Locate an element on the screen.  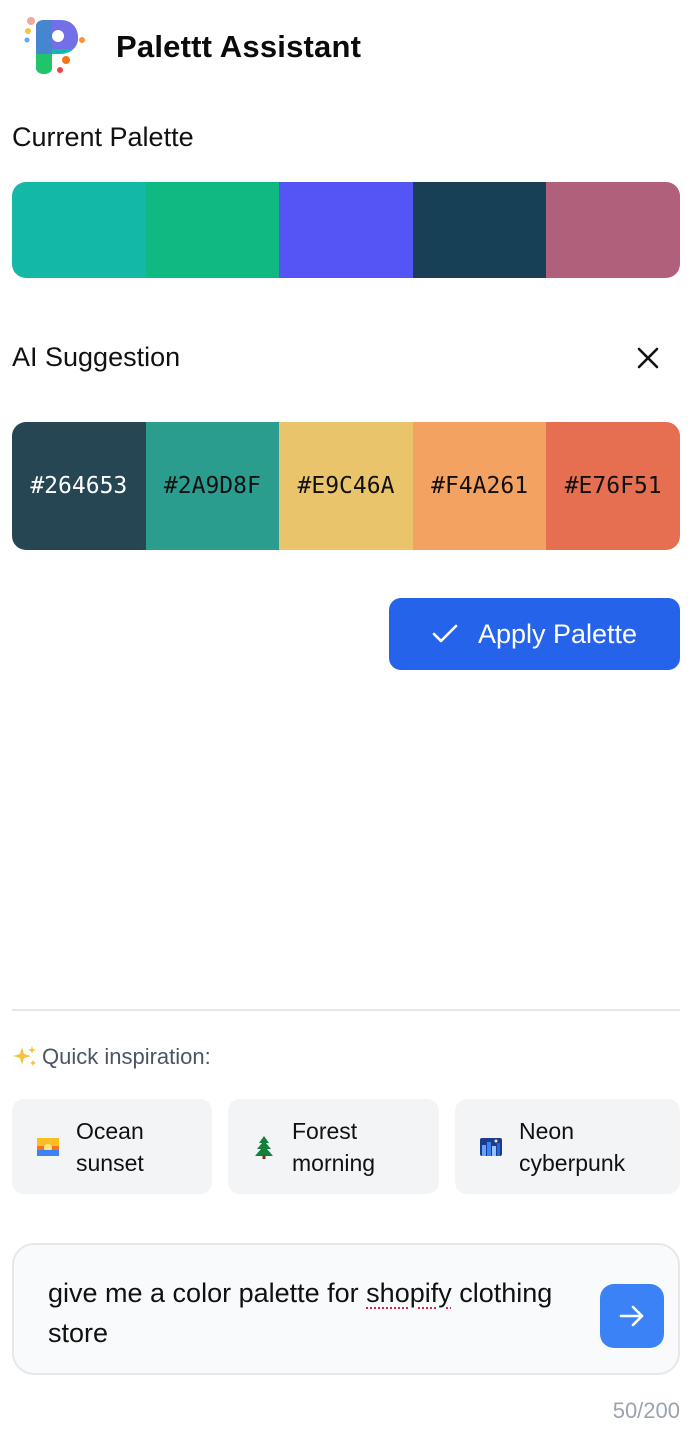
swatch-hex-label: #2A9D8F is located at coordinates (212, 486).